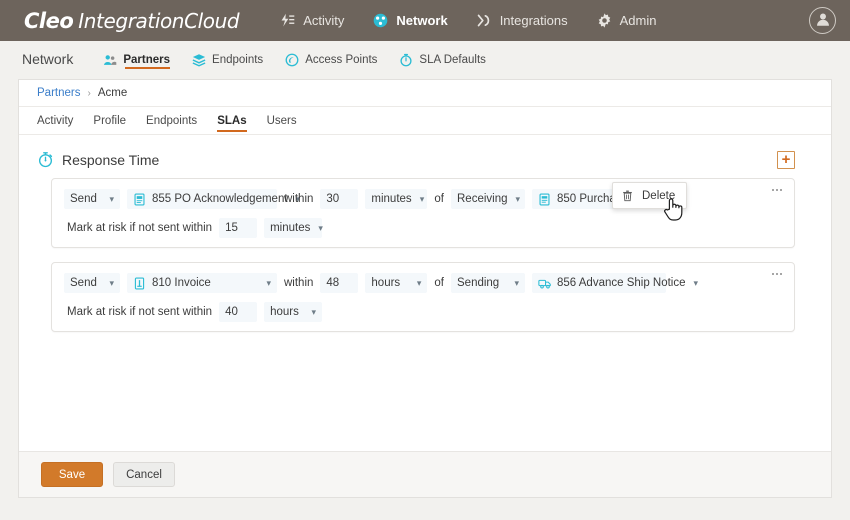 This screenshot has height=520, width=850. What do you see at coordinates (386, 283) in the screenshot?
I see `sla-unit-value: hours` at bounding box center [386, 283].